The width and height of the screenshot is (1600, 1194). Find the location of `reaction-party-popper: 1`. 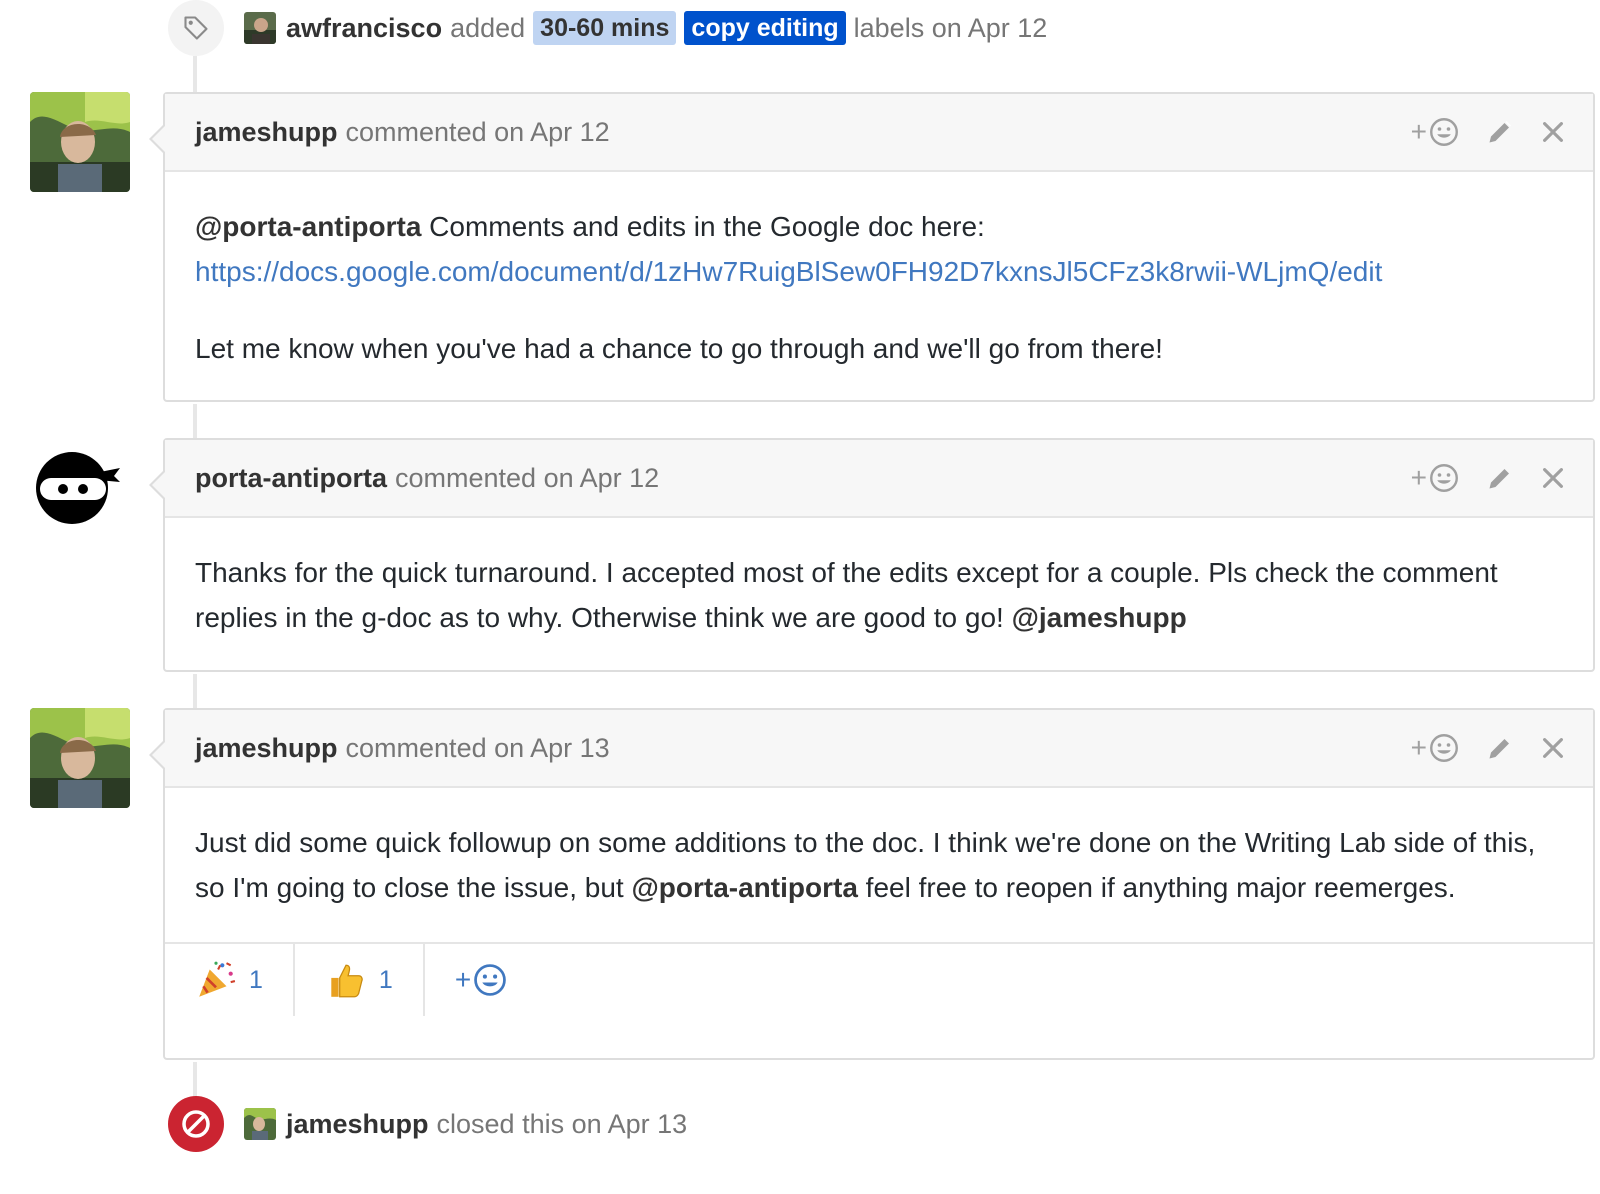

reaction-party-popper: 1 is located at coordinates (230, 980).